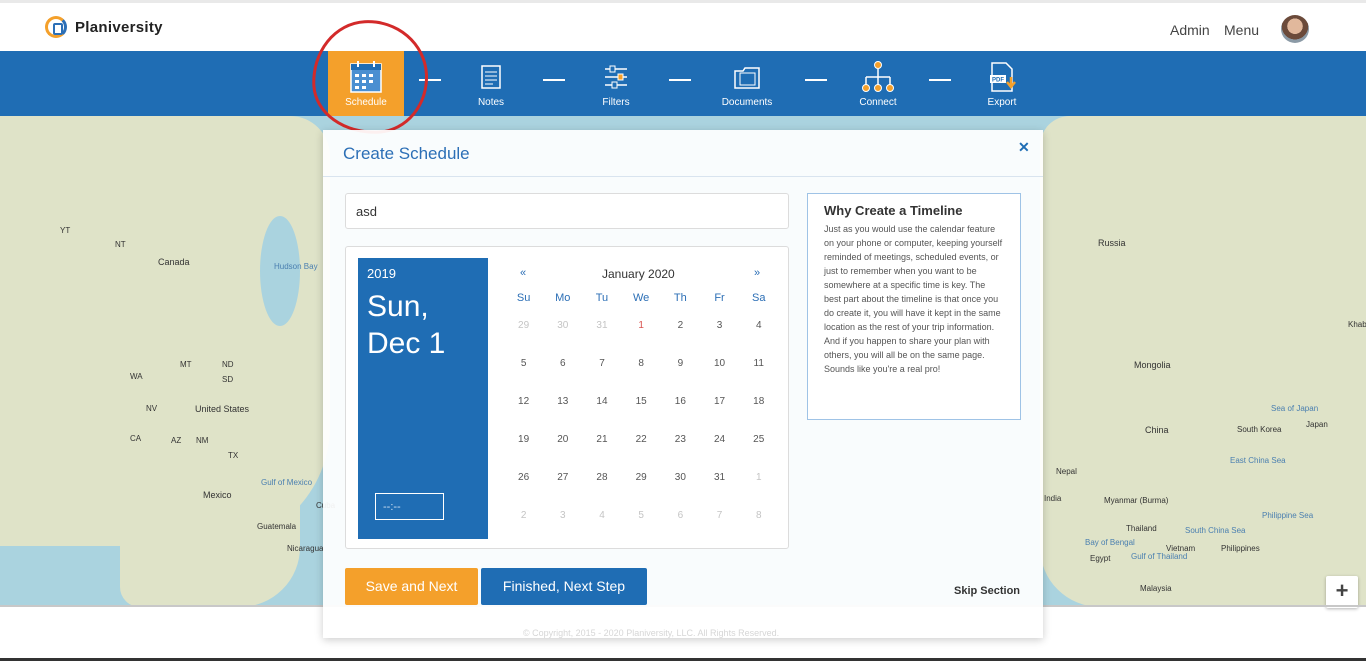 This screenshot has height=661, width=1366. What do you see at coordinates (680, 298) in the screenshot?
I see `weekday-label: Th` at bounding box center [680, 298].